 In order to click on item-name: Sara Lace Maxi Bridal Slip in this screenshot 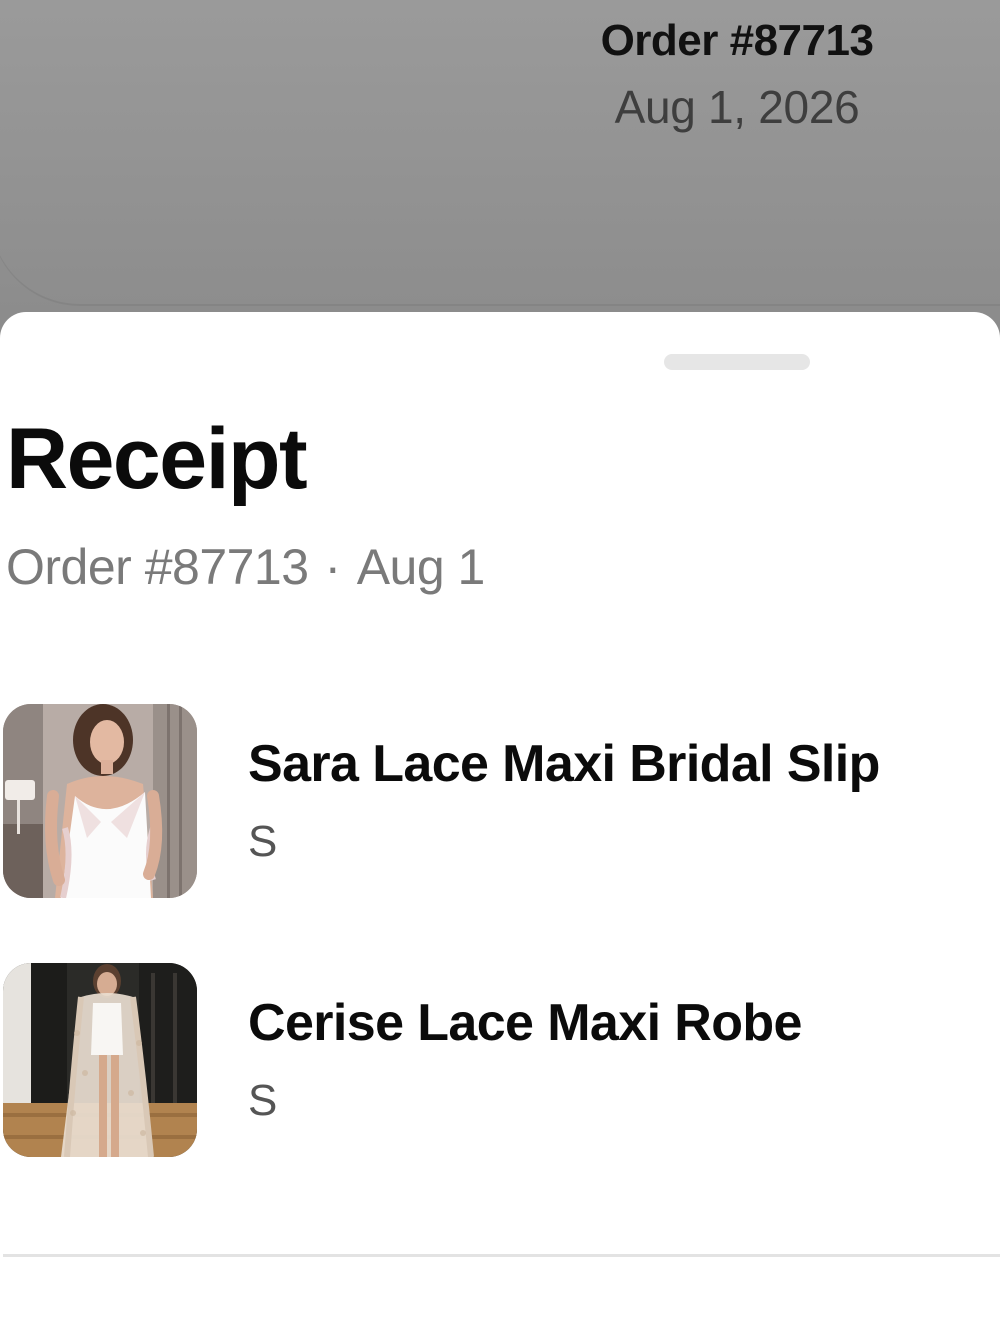, I will do `click(564, 764)`.